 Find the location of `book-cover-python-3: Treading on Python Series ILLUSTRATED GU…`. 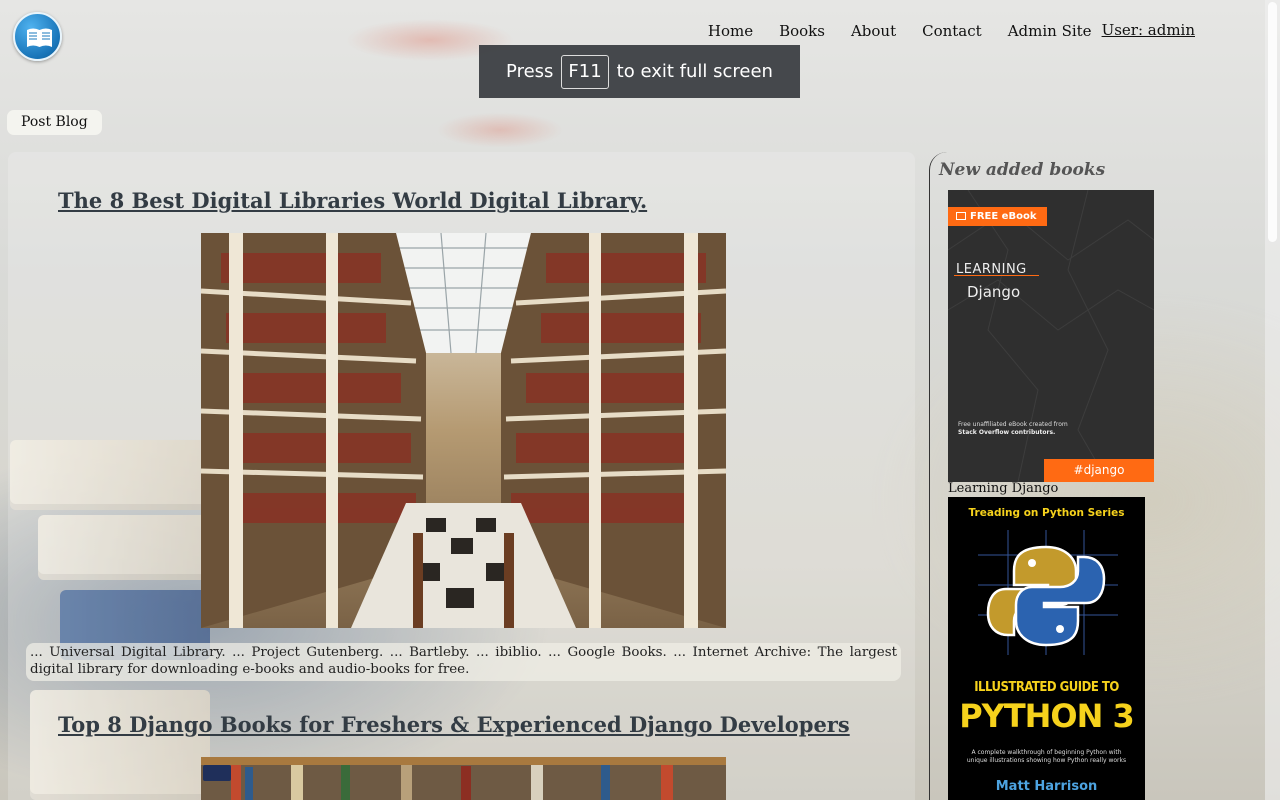

book-cover-python-3: Treading on Python Series ILLUSTRATED GU… is located at coordinates (1046, 648).